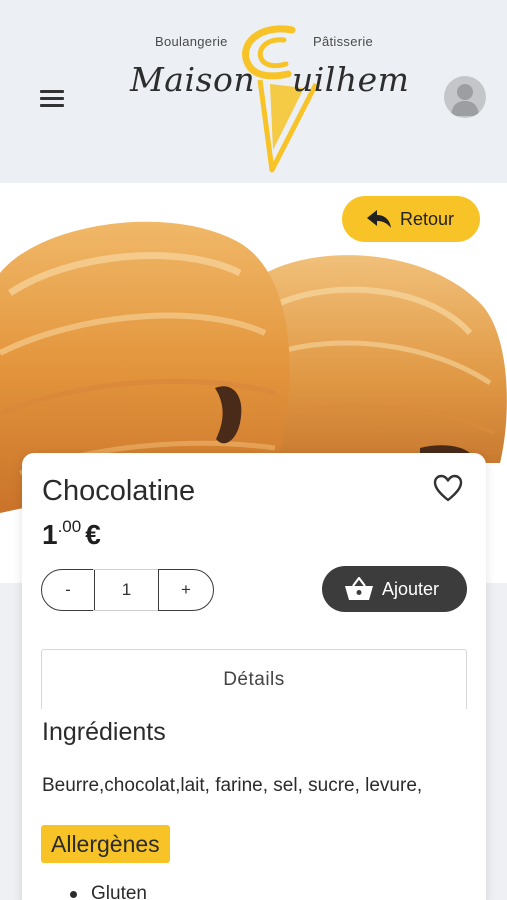  What do you see at coordinates (105, 844) in the screenshot?
I see `allergens-heading: Allergènes` at bounding box center [105, 844].